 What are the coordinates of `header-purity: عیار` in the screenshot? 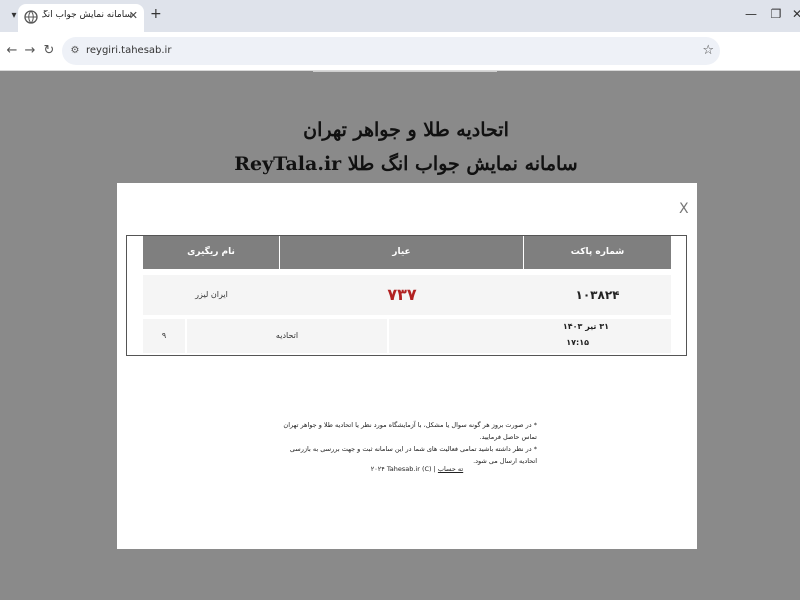 It's located at (402, 252).